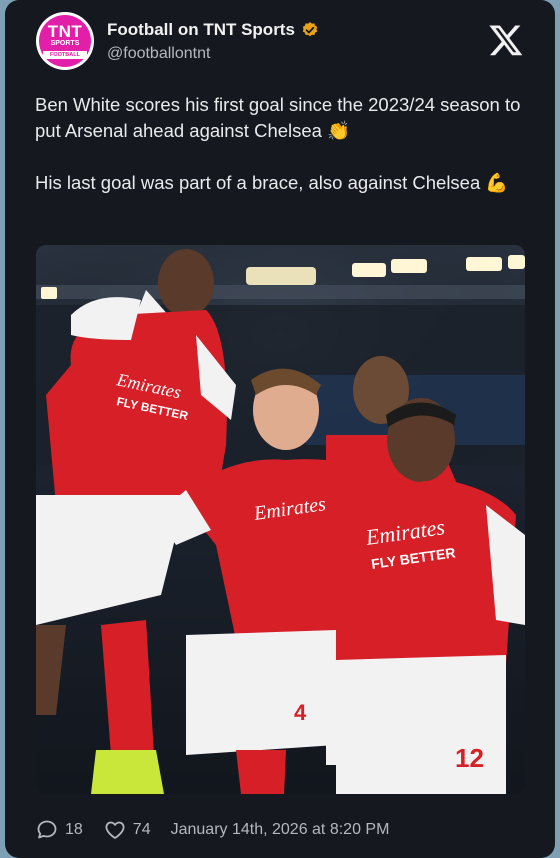 This screenshot has height=858, width=560. I want to click on shirt-number-right: 12, so click(469, 758).